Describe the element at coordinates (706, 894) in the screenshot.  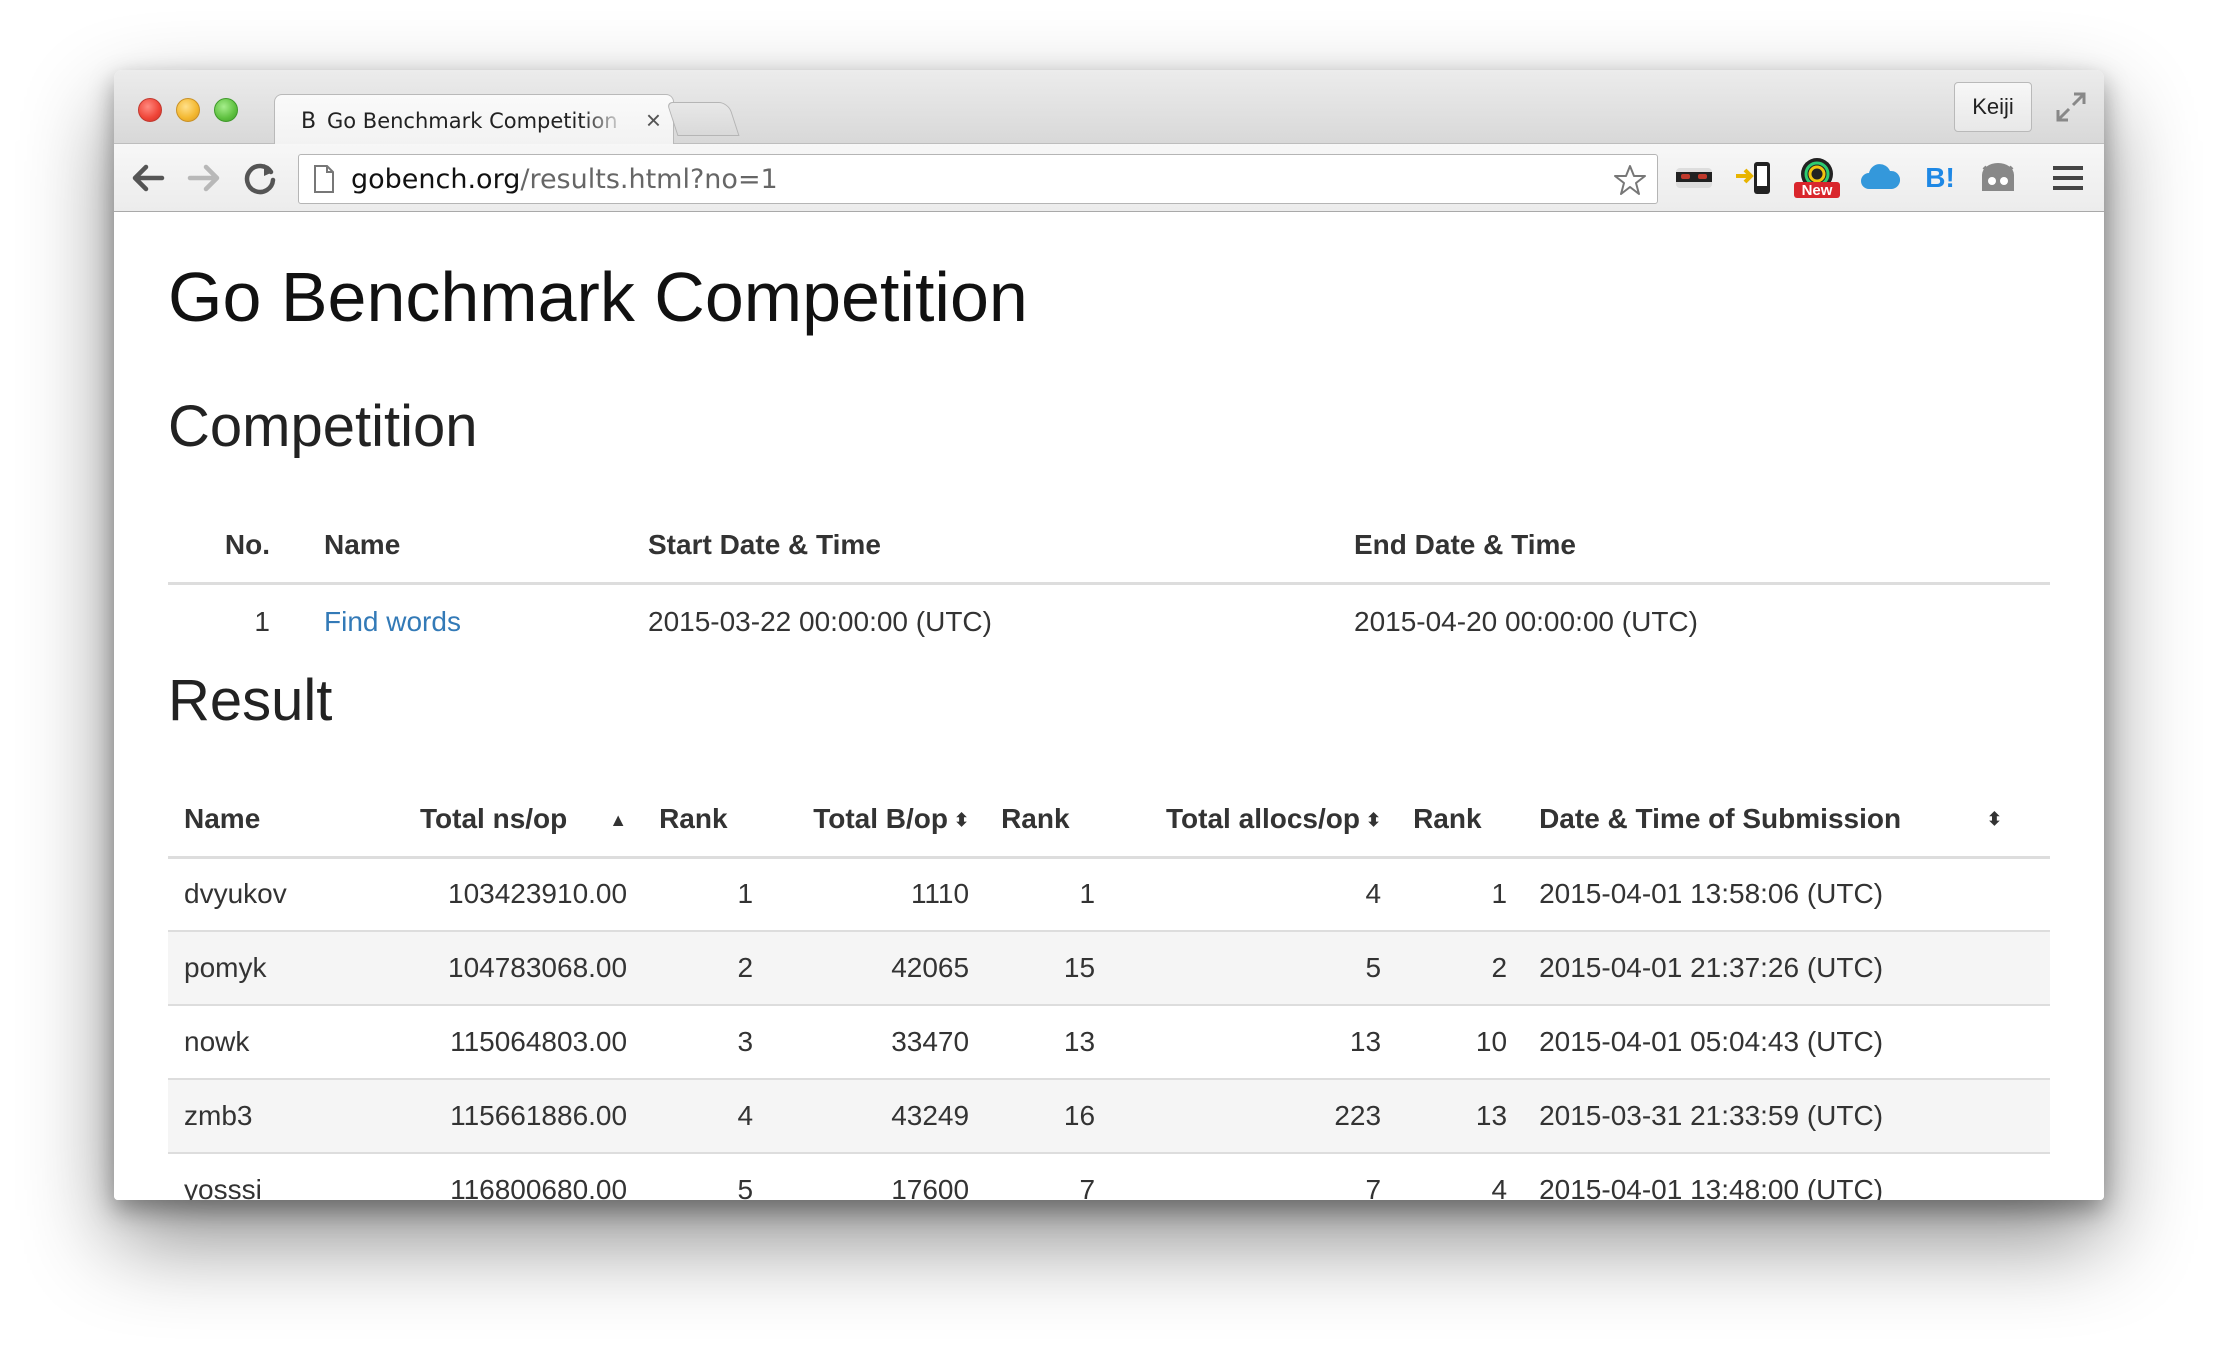
I see `result-ns-rank: 1` at that location.